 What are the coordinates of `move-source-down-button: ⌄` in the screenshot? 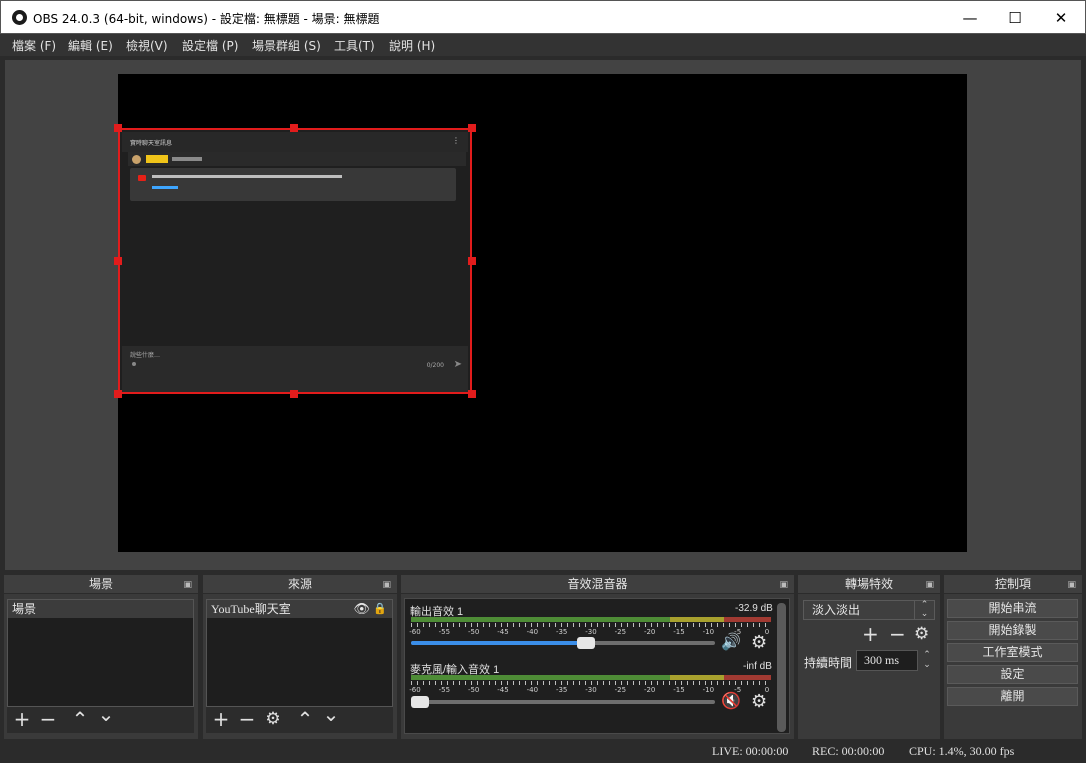 It's located at (331, 714).